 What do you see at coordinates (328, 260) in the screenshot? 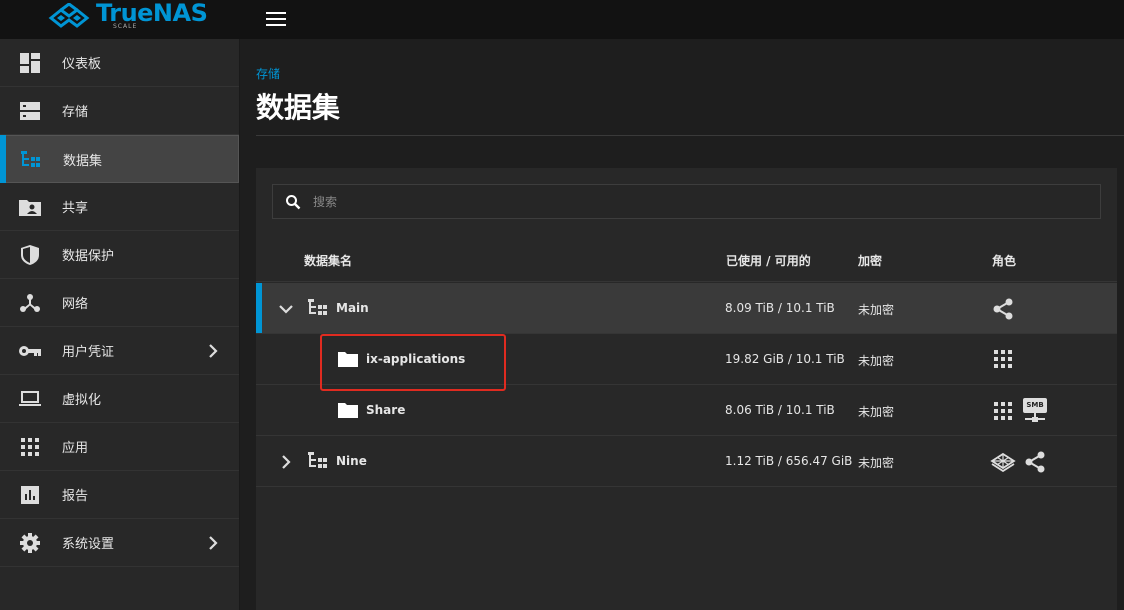
I see `column-header-name: 数据集名` at bounding box center [328, 260].